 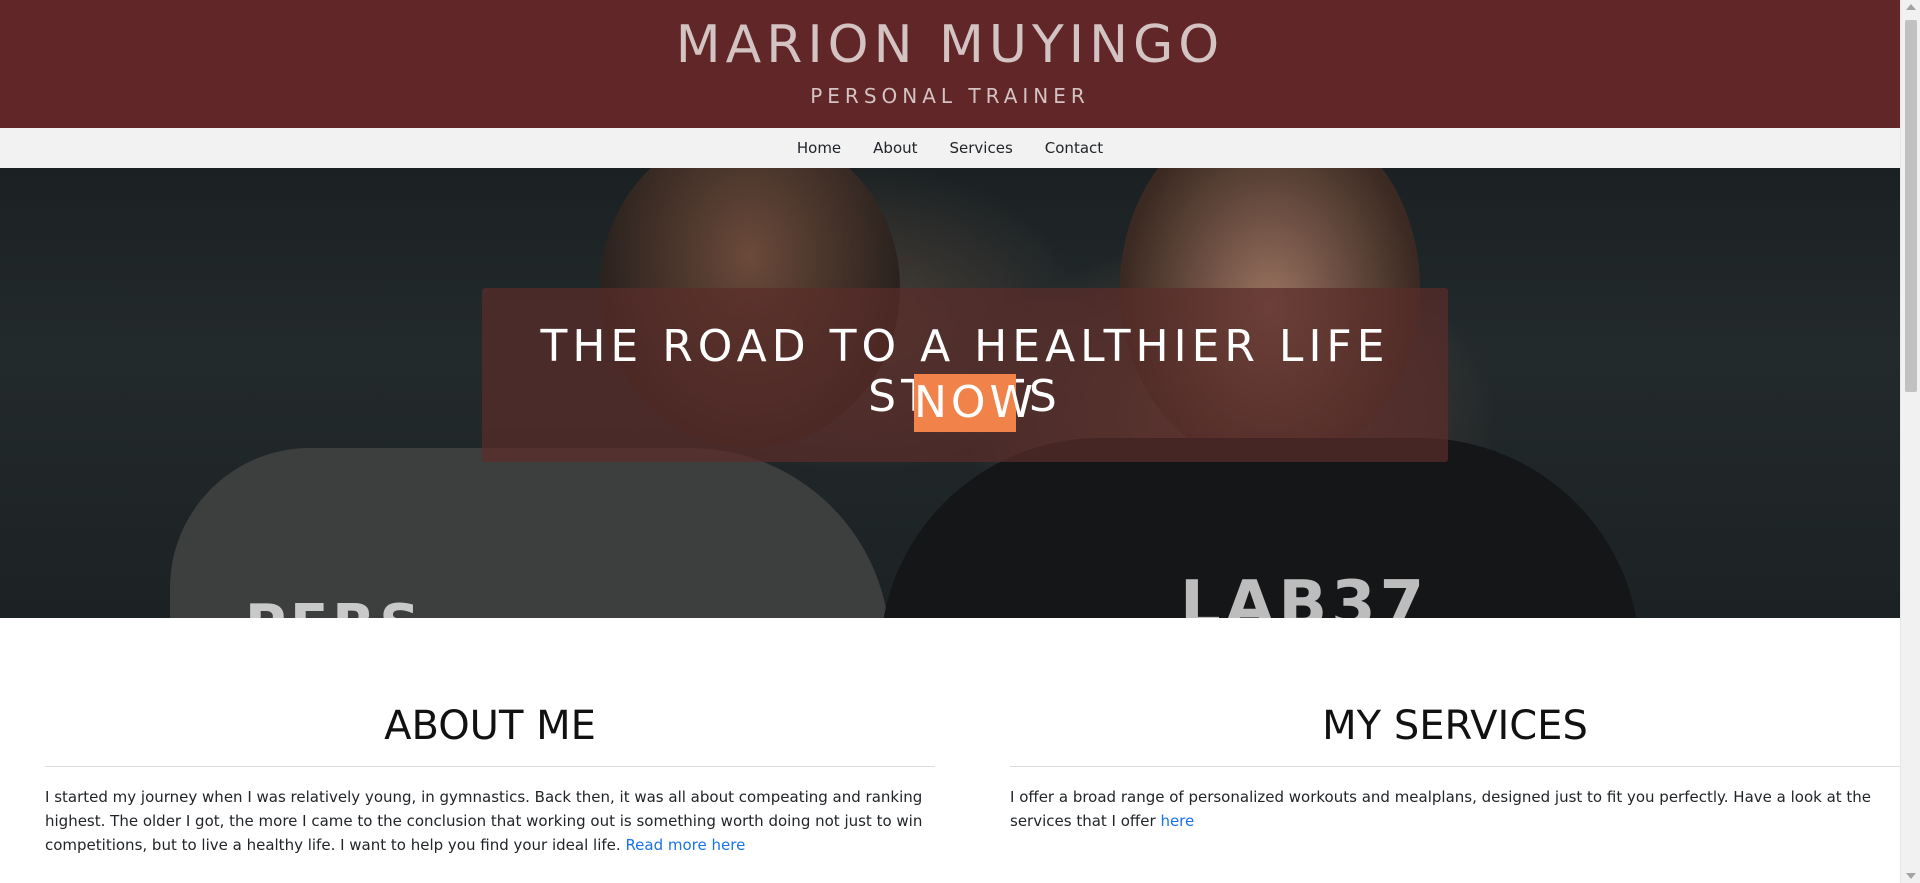 I want to click on nav-contact-link: Contact, so click(x=1074, y=148).